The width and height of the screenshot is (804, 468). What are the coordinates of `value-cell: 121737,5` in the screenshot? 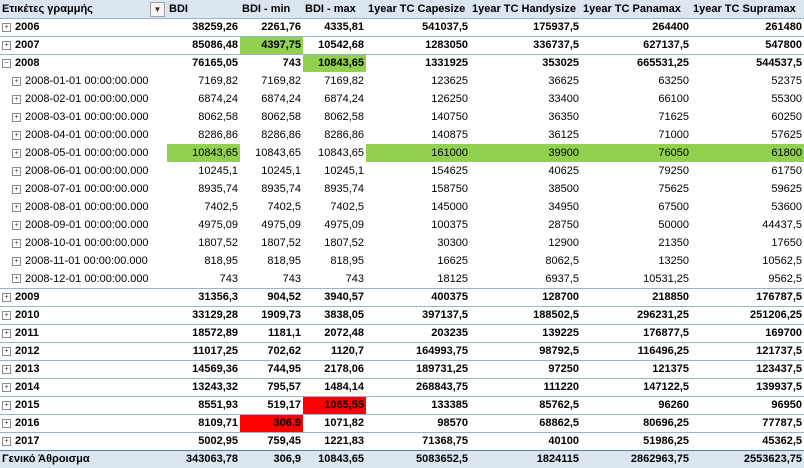 It's located at (747, 350).